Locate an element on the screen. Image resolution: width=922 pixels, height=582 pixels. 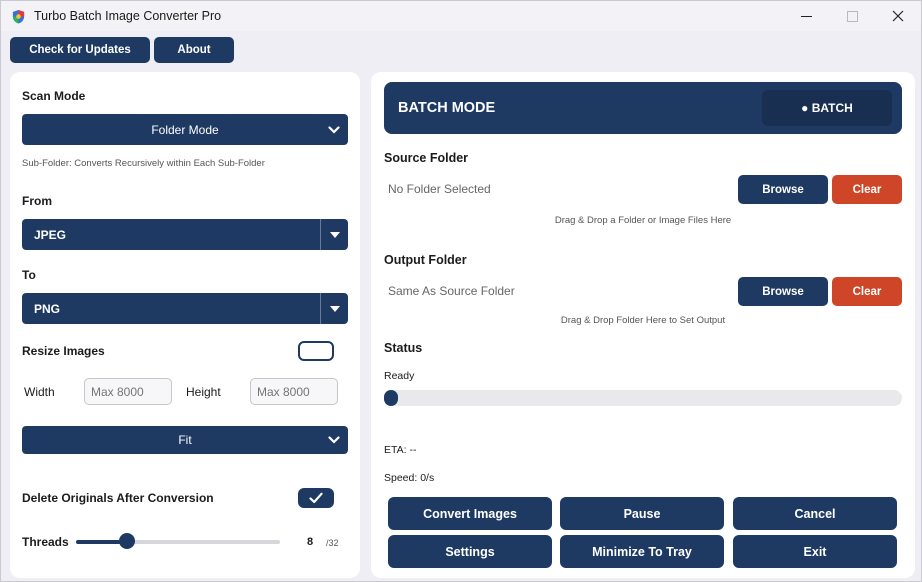
delete-originals-label: Delete Originals After Conversion is located at coordinates (118, 498).